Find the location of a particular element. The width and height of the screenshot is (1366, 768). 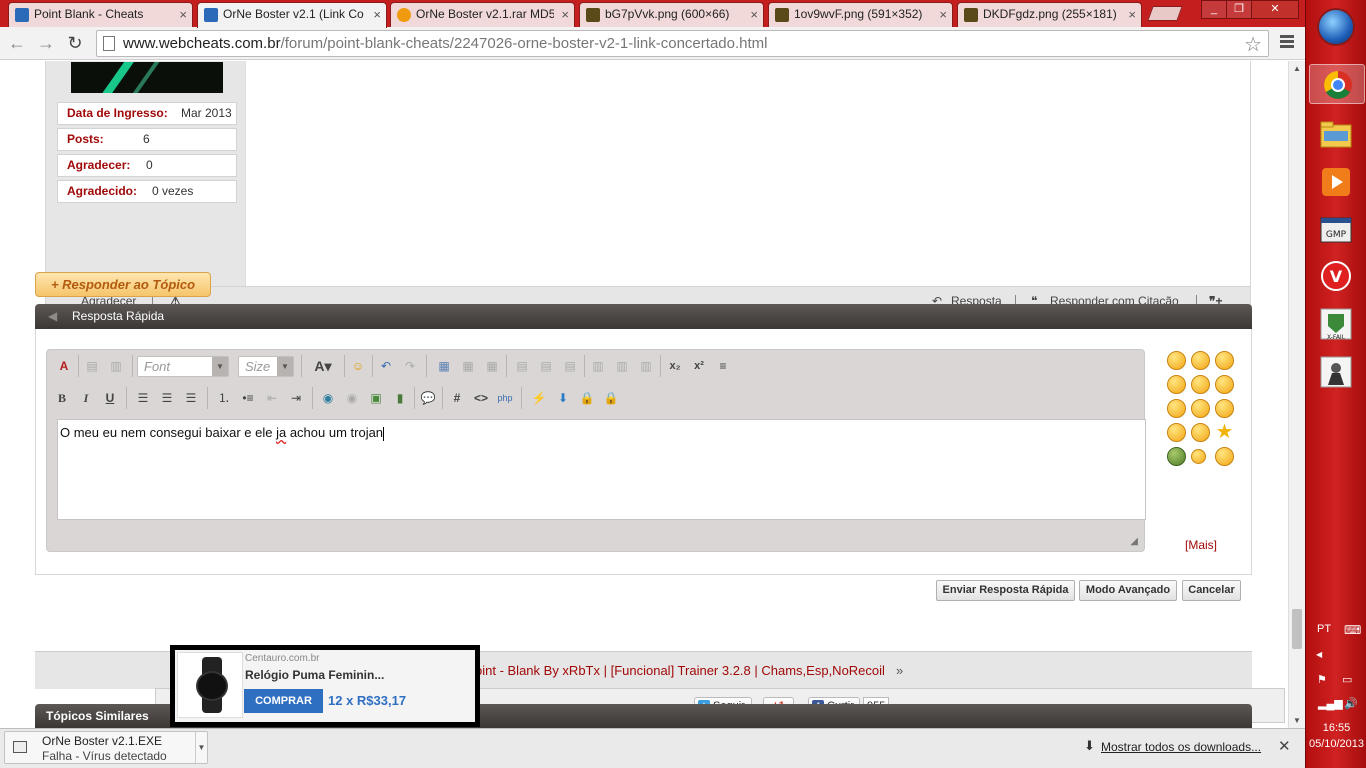

code-icon: <> is located at coordinates (481, 398).